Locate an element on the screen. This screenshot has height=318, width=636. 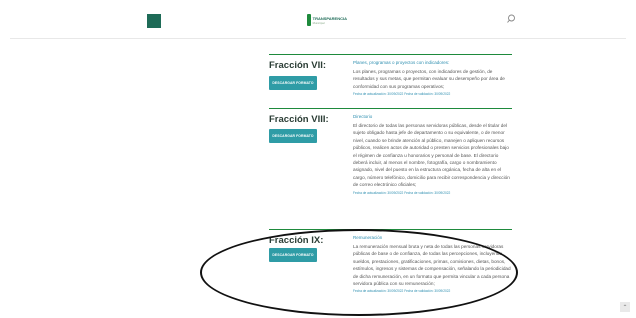
site-logo: TRANSPARENCIA Municipal is located at coordinates (327, 20).